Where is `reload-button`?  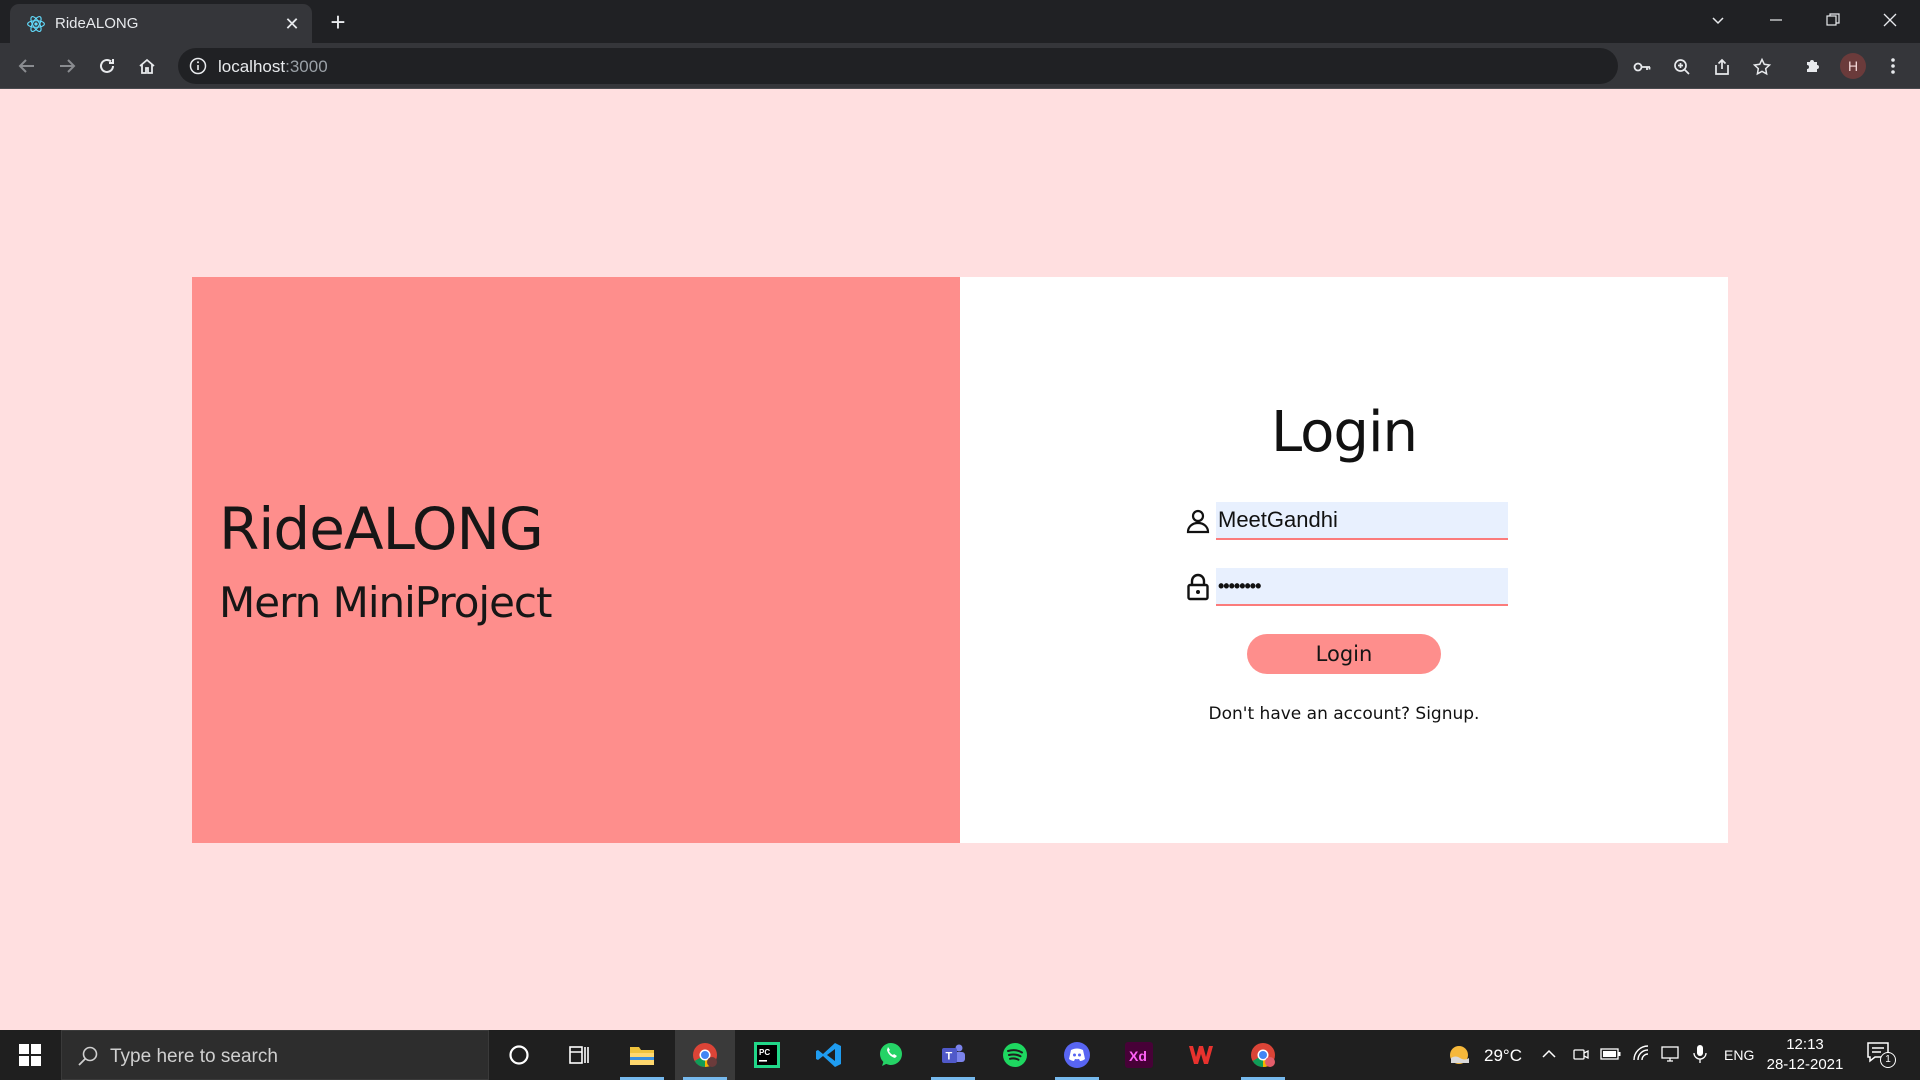
reload-button is located at coordinates (107, 66).